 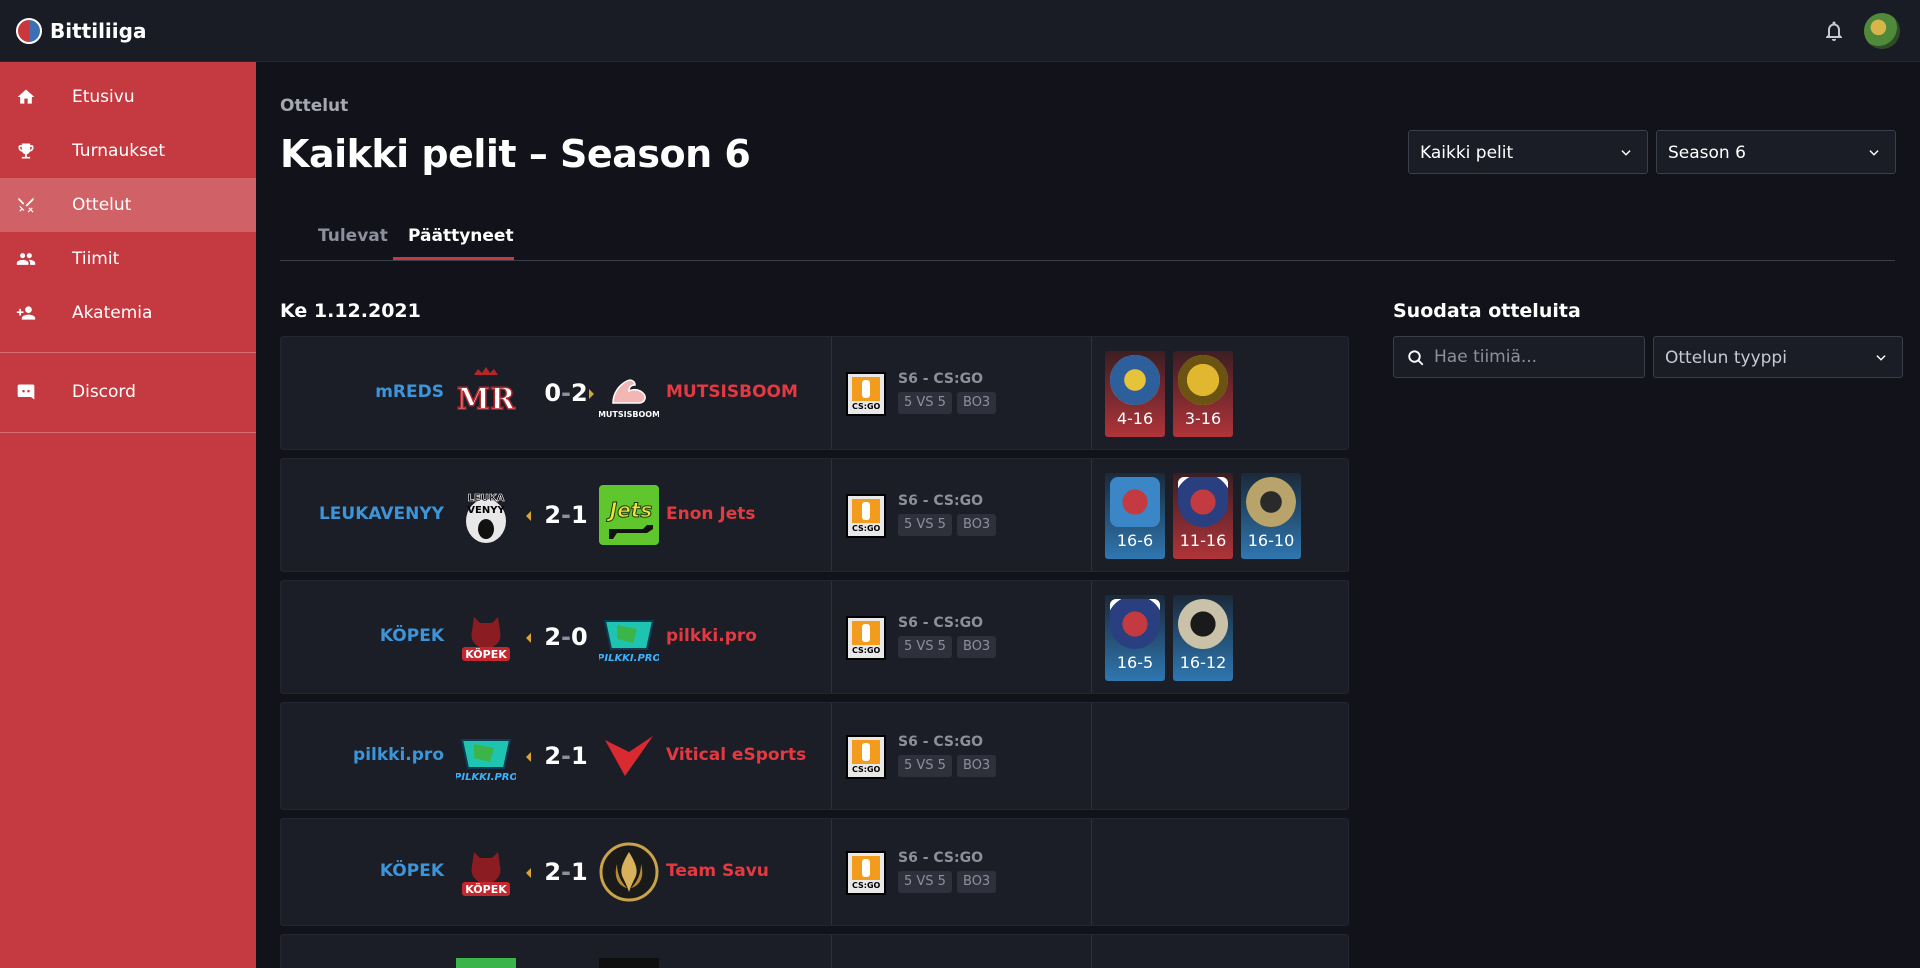 What do you see at coordinates (629, 637) in the screenshot?
I see `team-pilkki-pro-logo: PILKKI.PRO` at bounding box center [629, 637].